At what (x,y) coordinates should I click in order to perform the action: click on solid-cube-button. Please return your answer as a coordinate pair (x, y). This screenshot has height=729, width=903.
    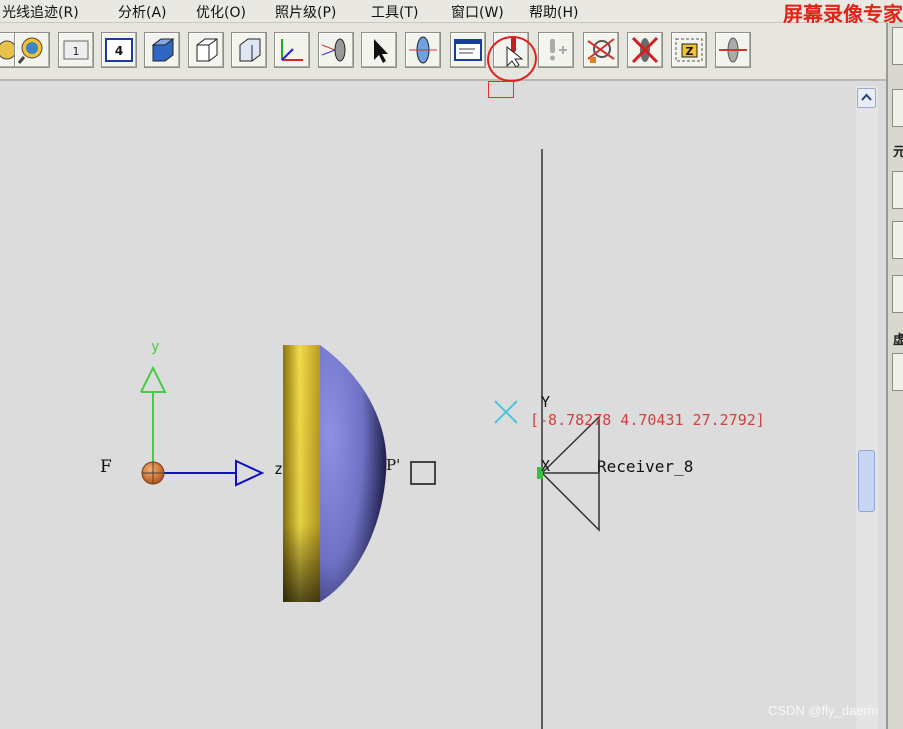
    Looking at the image, I should click on (162, 50).